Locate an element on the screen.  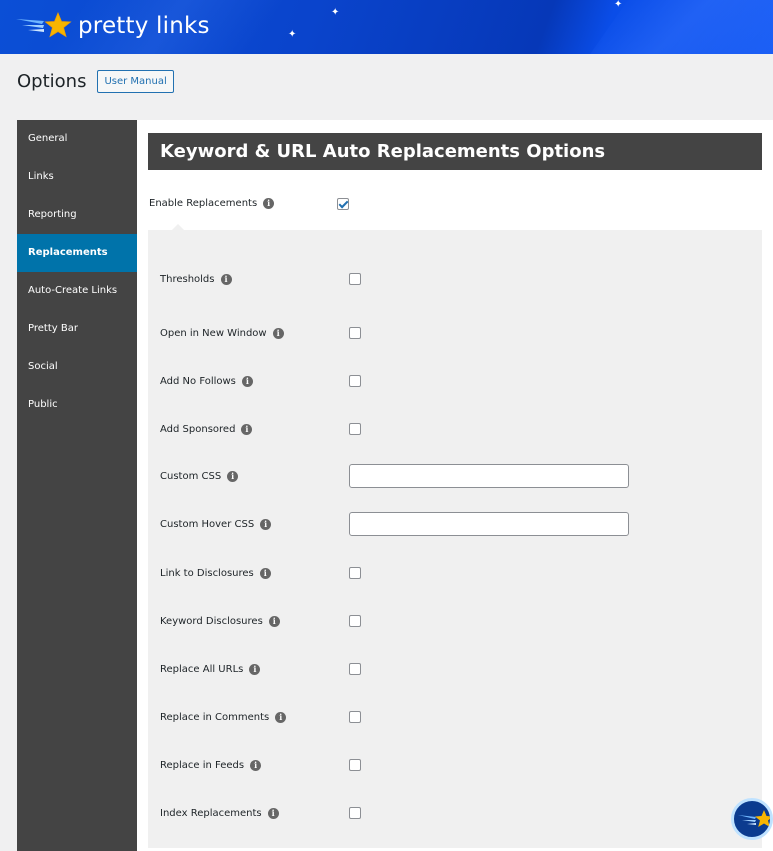
sidebar-item-social: Social is located at coordinates (77, 367).